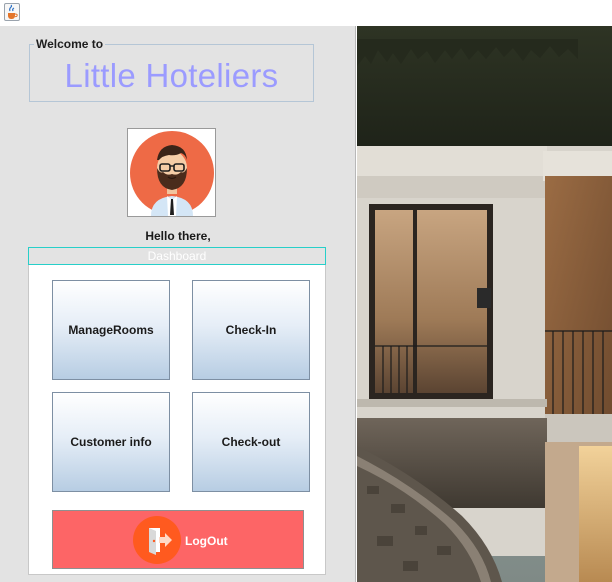  I want to click on greeting-label: Hello there,, so click(178, 236).